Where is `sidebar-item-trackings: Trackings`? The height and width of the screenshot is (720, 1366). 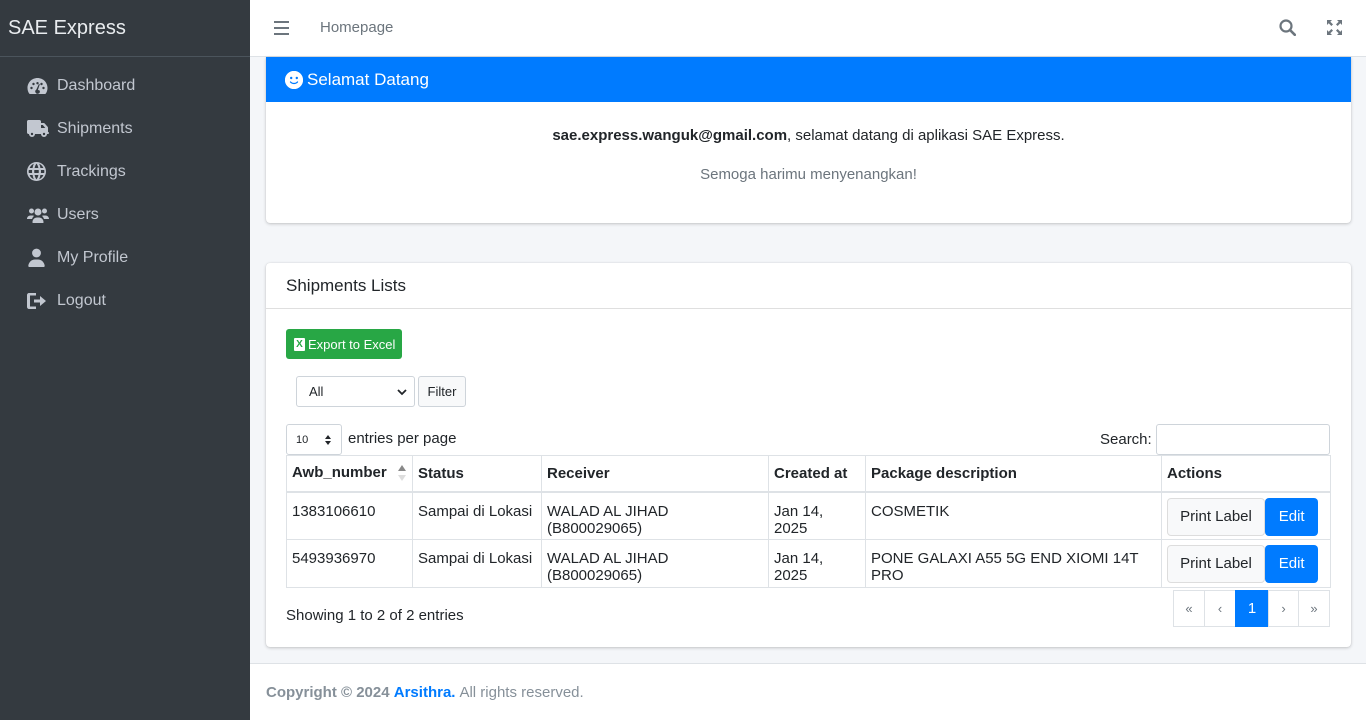
sidebar-item-trackings: Trackings is located at coordinates (125, 171).